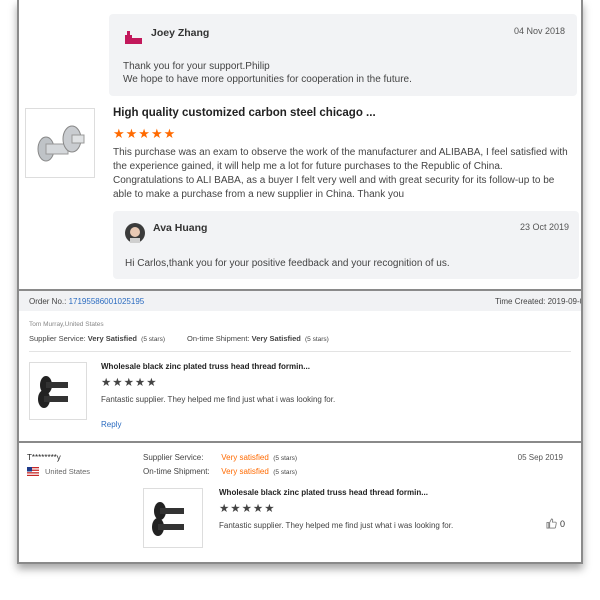  Describe the element at coordinates (33, 471) in the screenshot. I see `us-flag-icon` at that location.